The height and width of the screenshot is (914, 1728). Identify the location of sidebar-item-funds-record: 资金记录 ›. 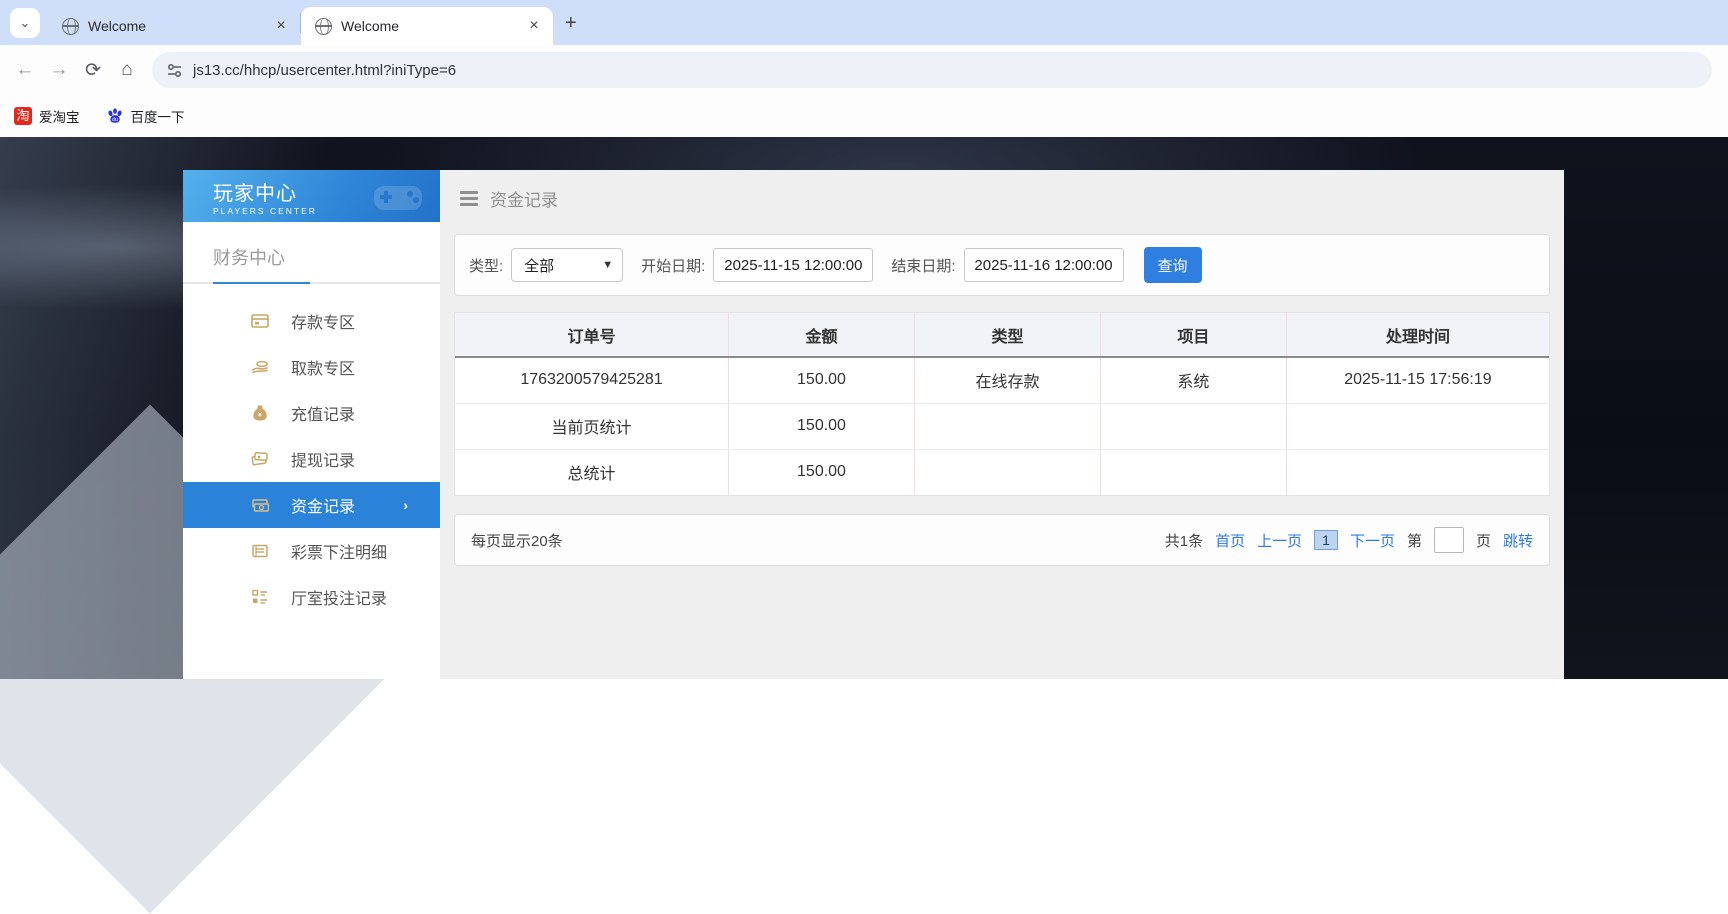
(311, 505).